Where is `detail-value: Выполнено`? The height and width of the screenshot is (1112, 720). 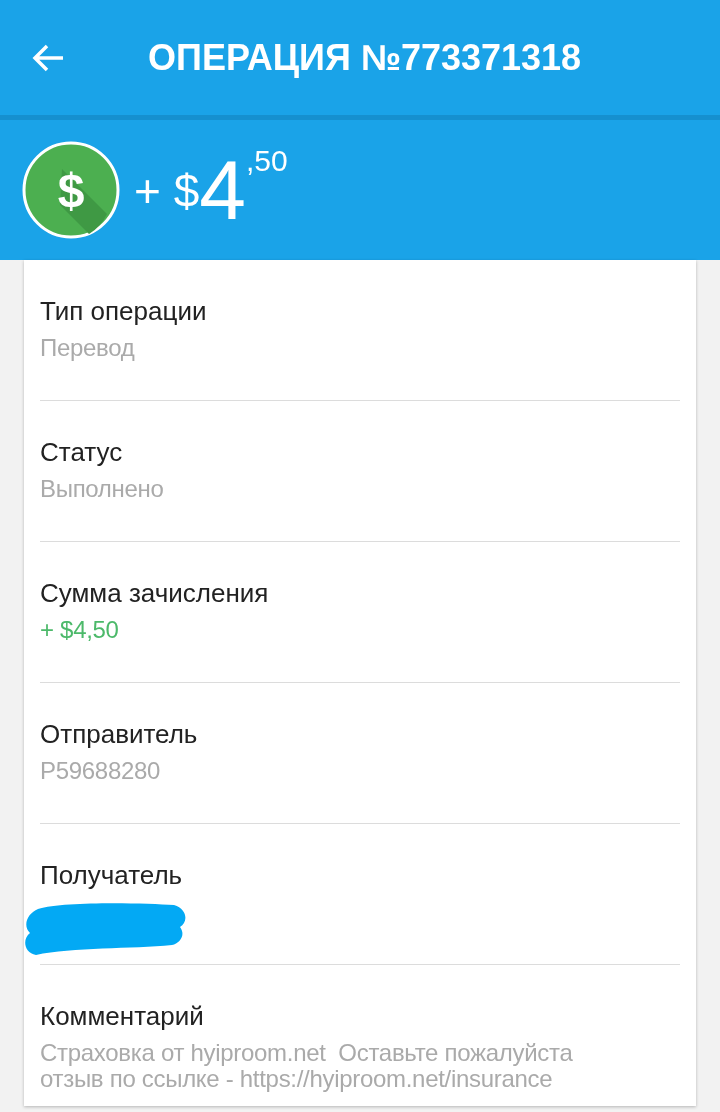 detail-value: Выполнено is located at coordinates (102, 489).